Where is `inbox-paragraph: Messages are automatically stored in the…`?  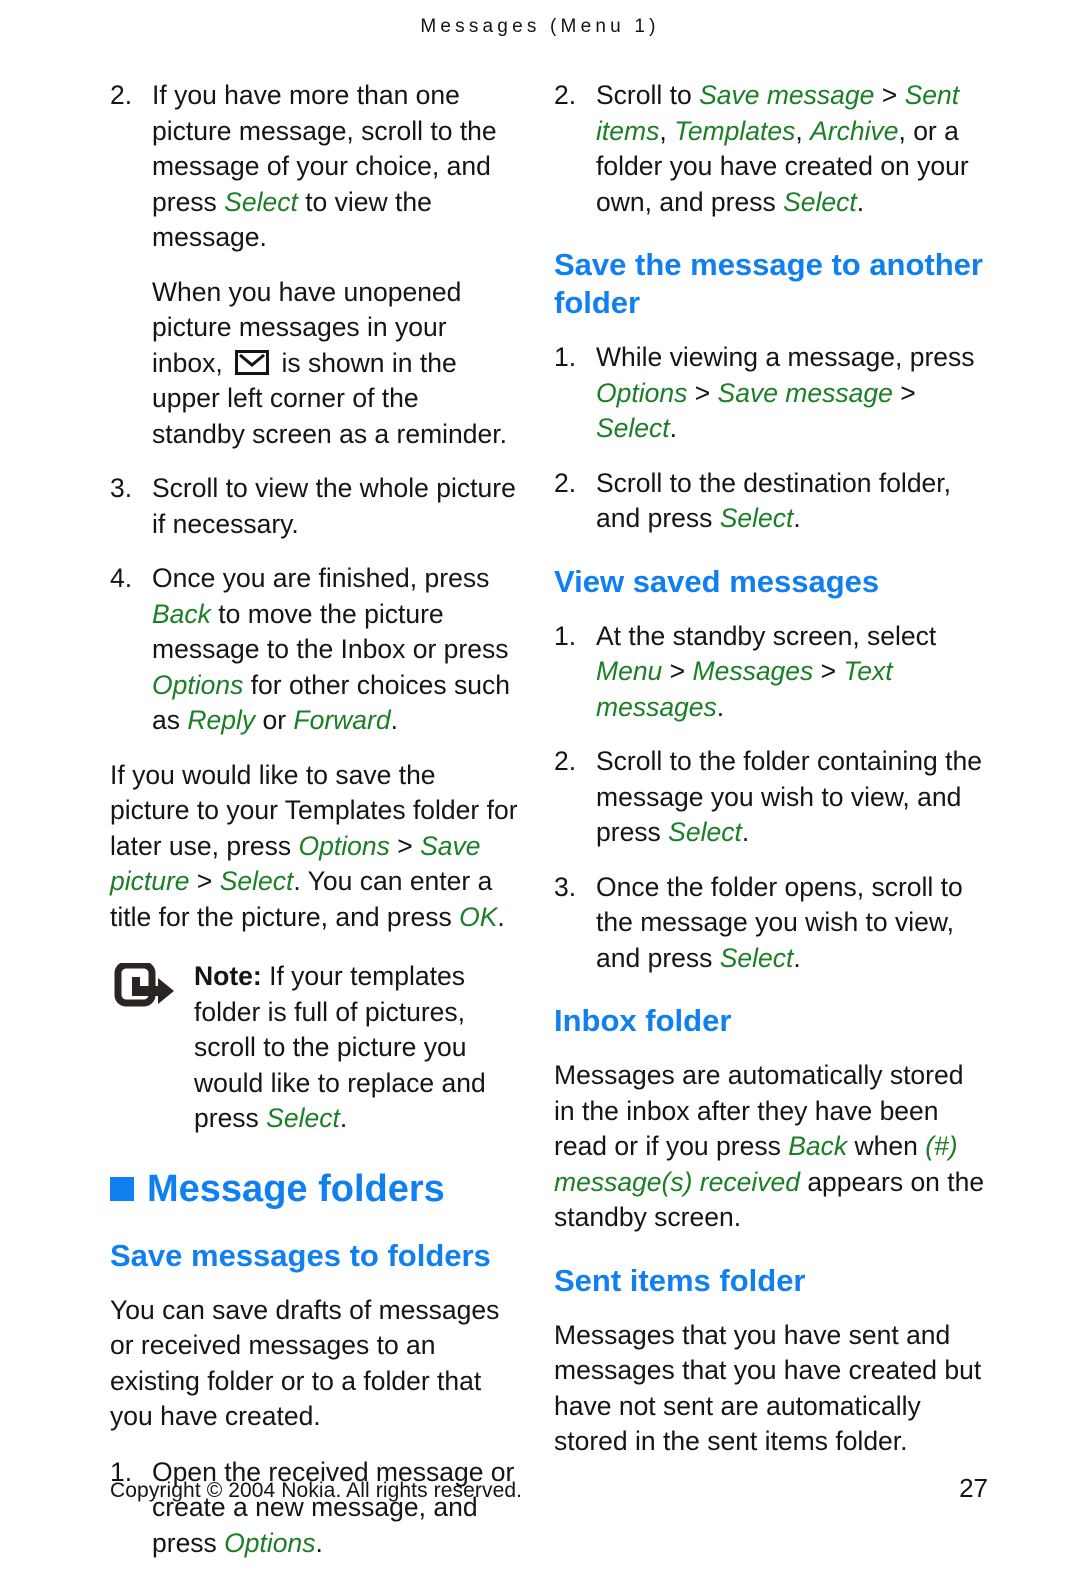 inbox-paragraph: Messages are automatically stored in the… is located at coordinates (771, 1147).